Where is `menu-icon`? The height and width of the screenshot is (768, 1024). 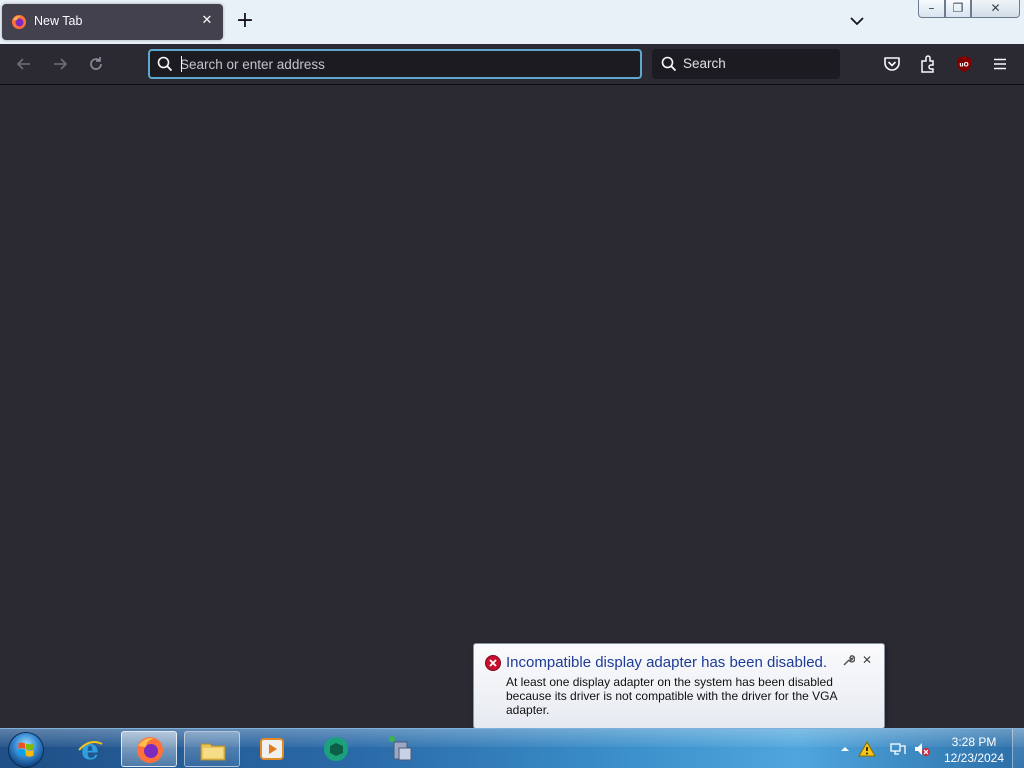 menu-icon is located at coordinates (1000, 64).